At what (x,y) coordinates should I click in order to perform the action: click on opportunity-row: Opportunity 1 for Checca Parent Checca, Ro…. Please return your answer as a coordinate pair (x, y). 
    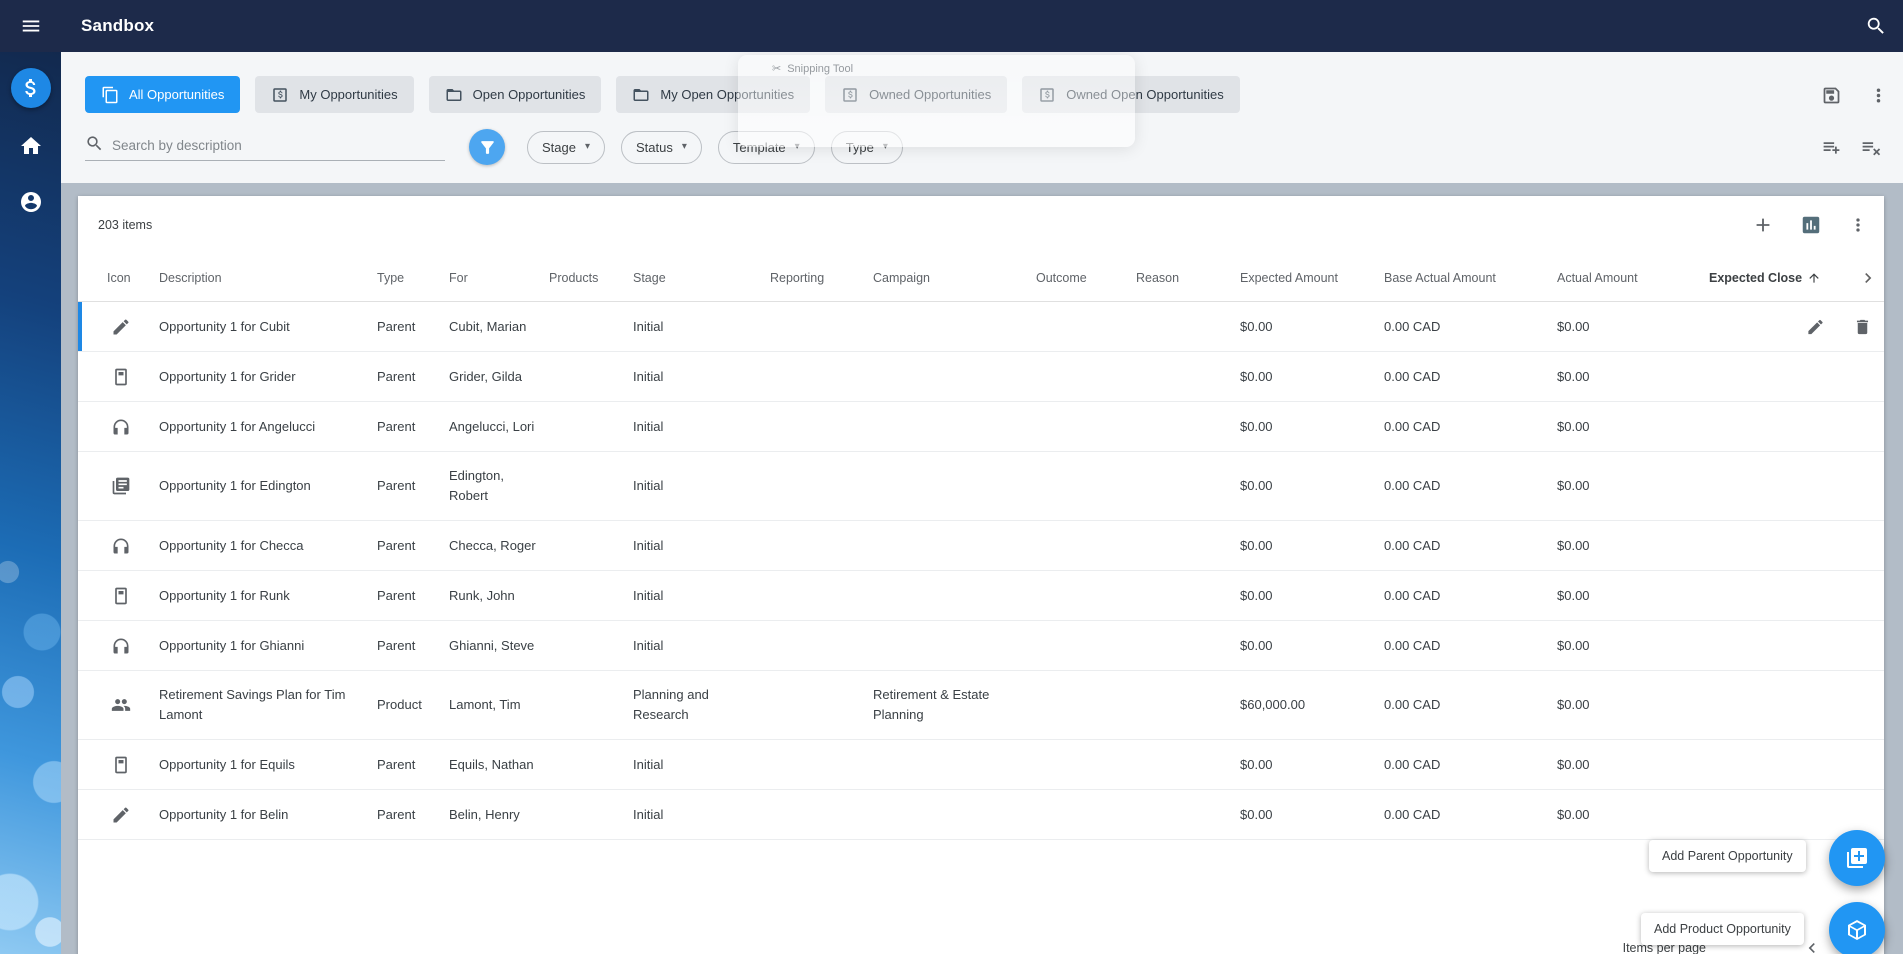
    Looking at the image, I should click on (981, 546).